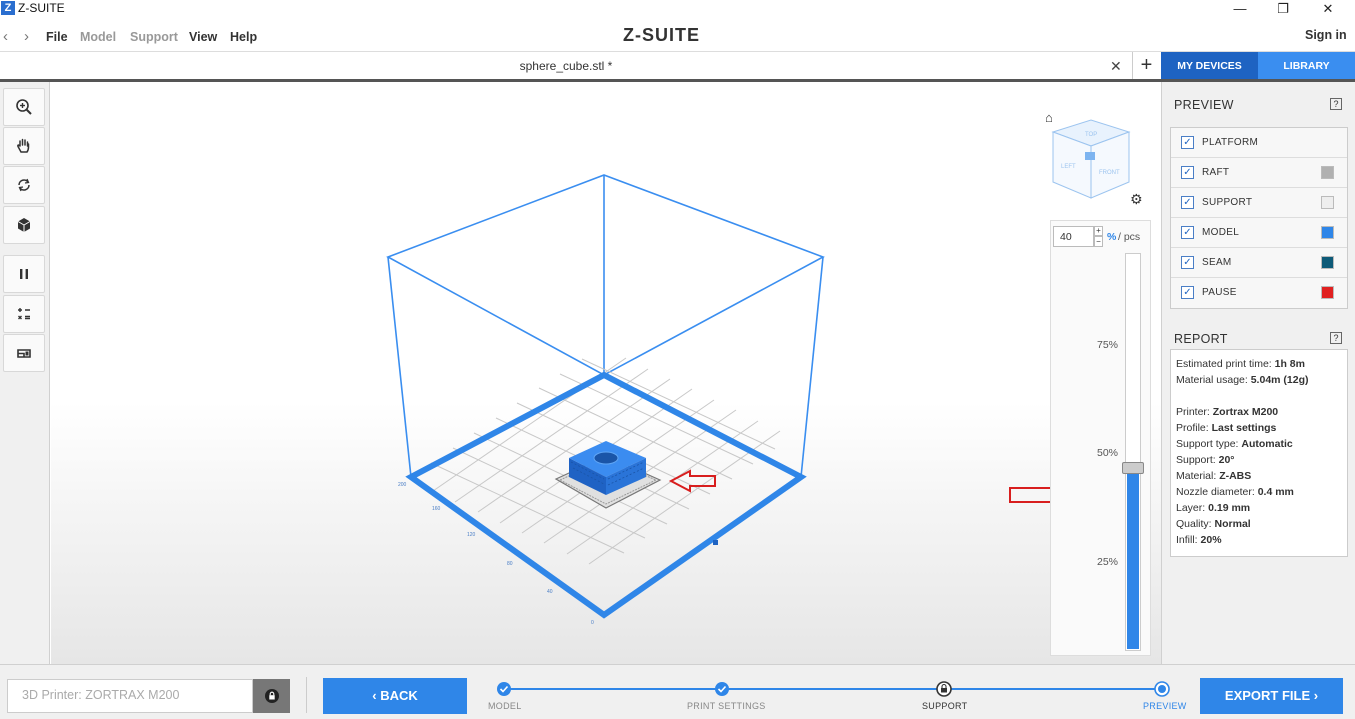  Describe the element at coordinates (1201, 339) in the screenshot. I see `report-title: REPORT` at that location.